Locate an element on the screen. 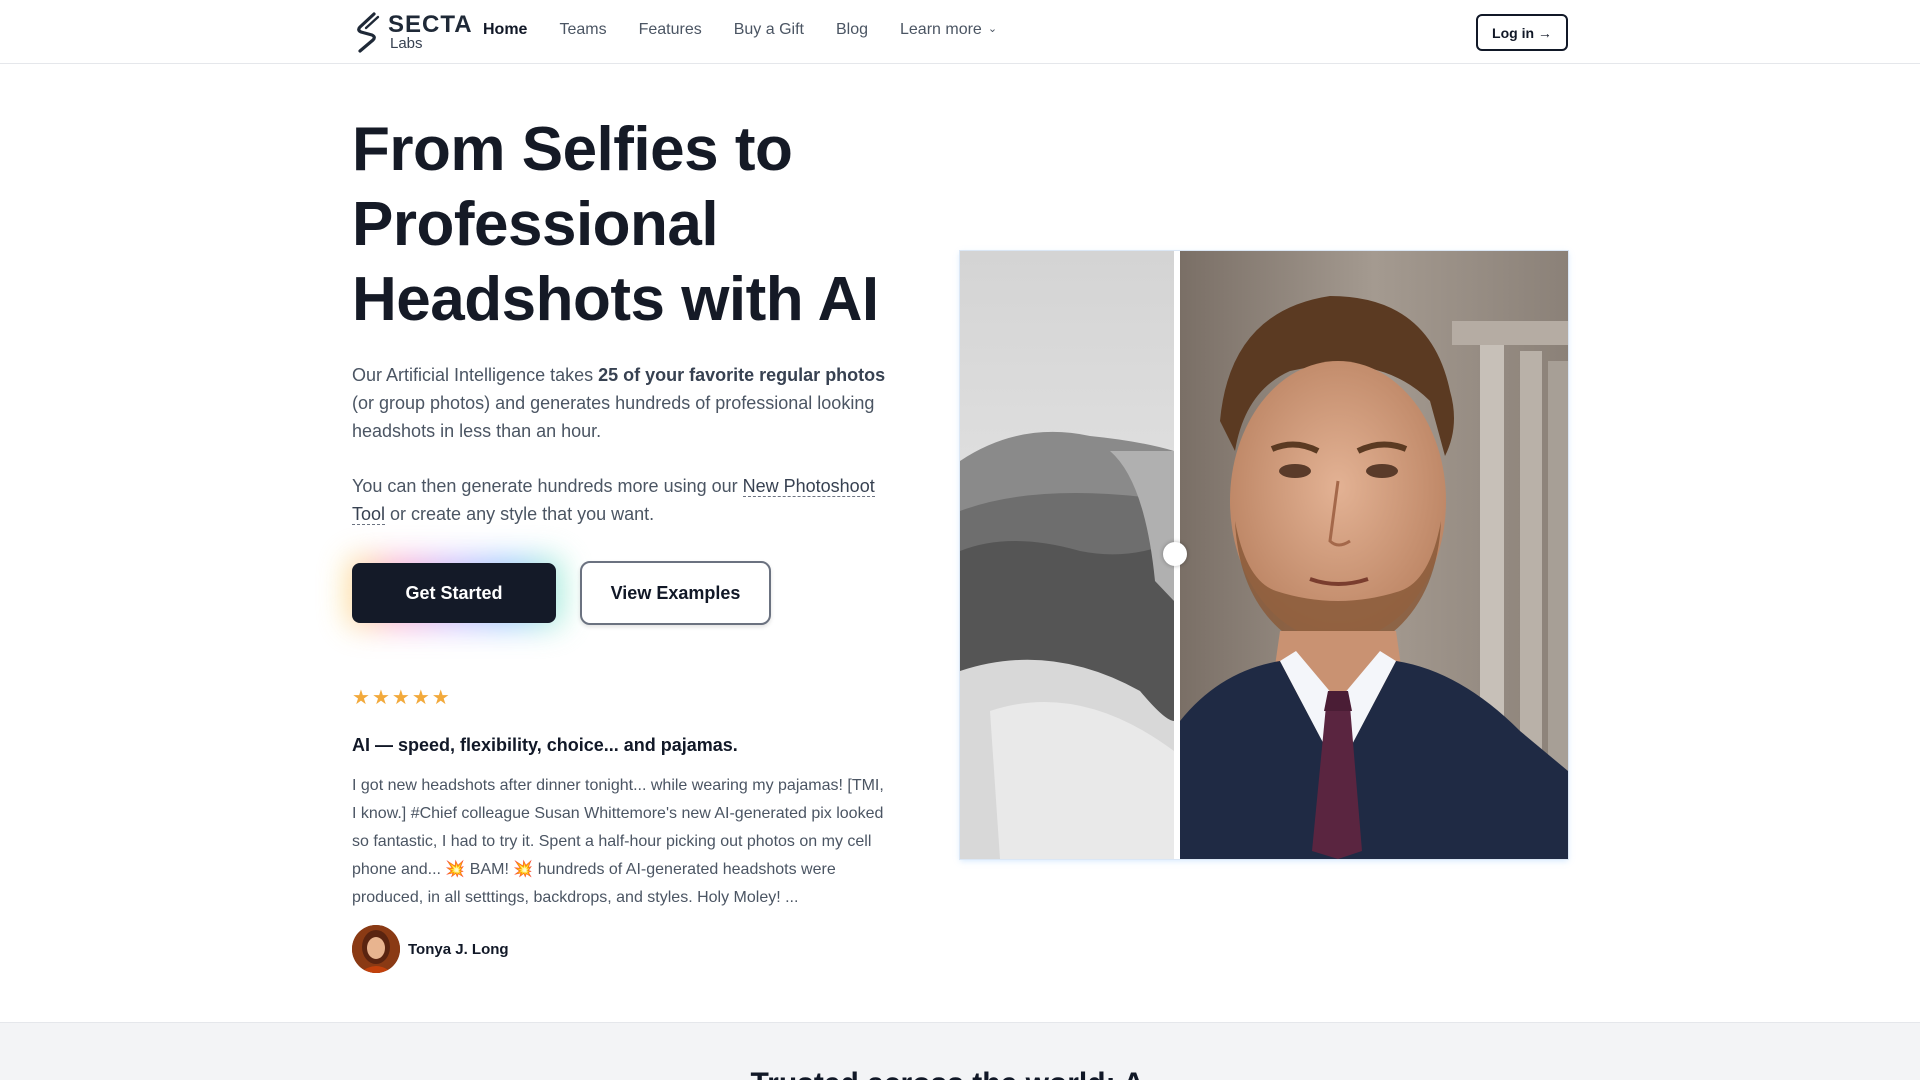  photoshoot-text-b: or create any style that you want. is located at coordinates (520, 514).